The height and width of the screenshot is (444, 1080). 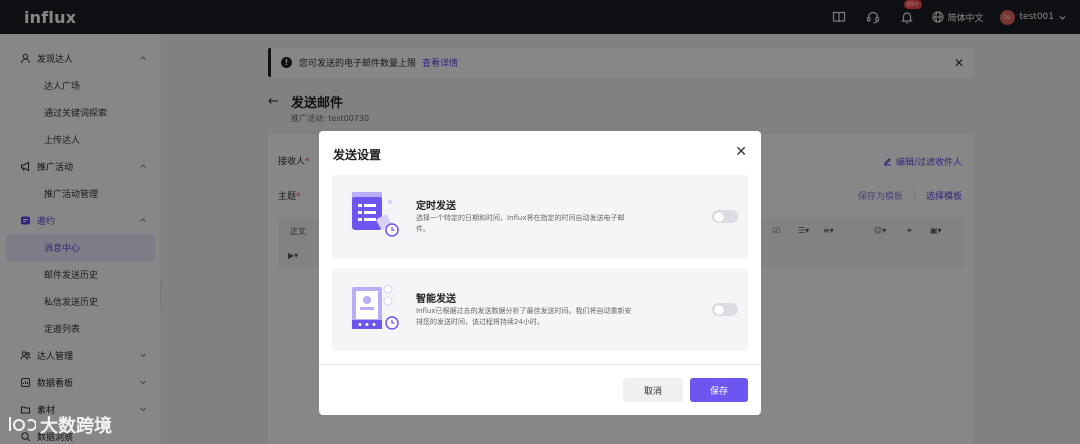 I want to click on watermark: 大数跨境, so click(x=59, y=425).